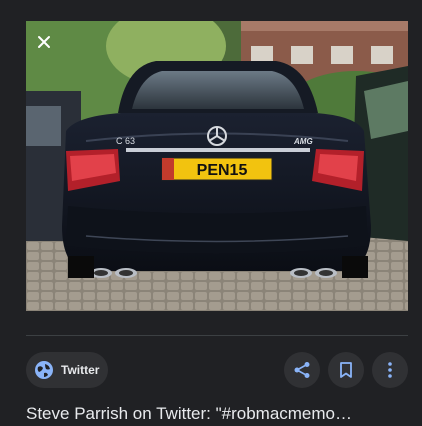 This screenshot has width=422, height=426. I want to click on model-badge: C 63, so click(125, 141).